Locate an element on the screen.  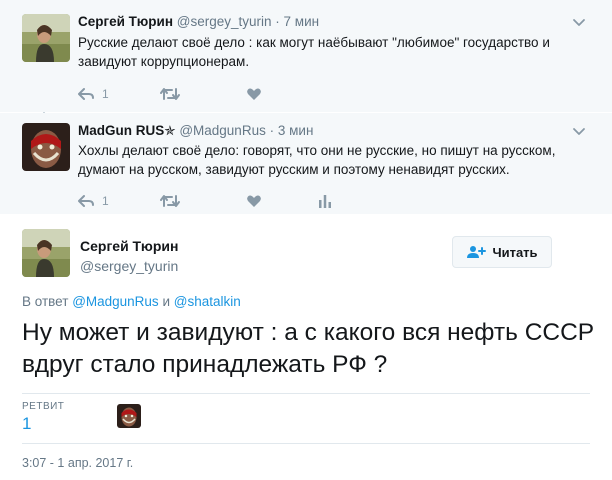
follow-user-icon is located at coordinates (477, 252).